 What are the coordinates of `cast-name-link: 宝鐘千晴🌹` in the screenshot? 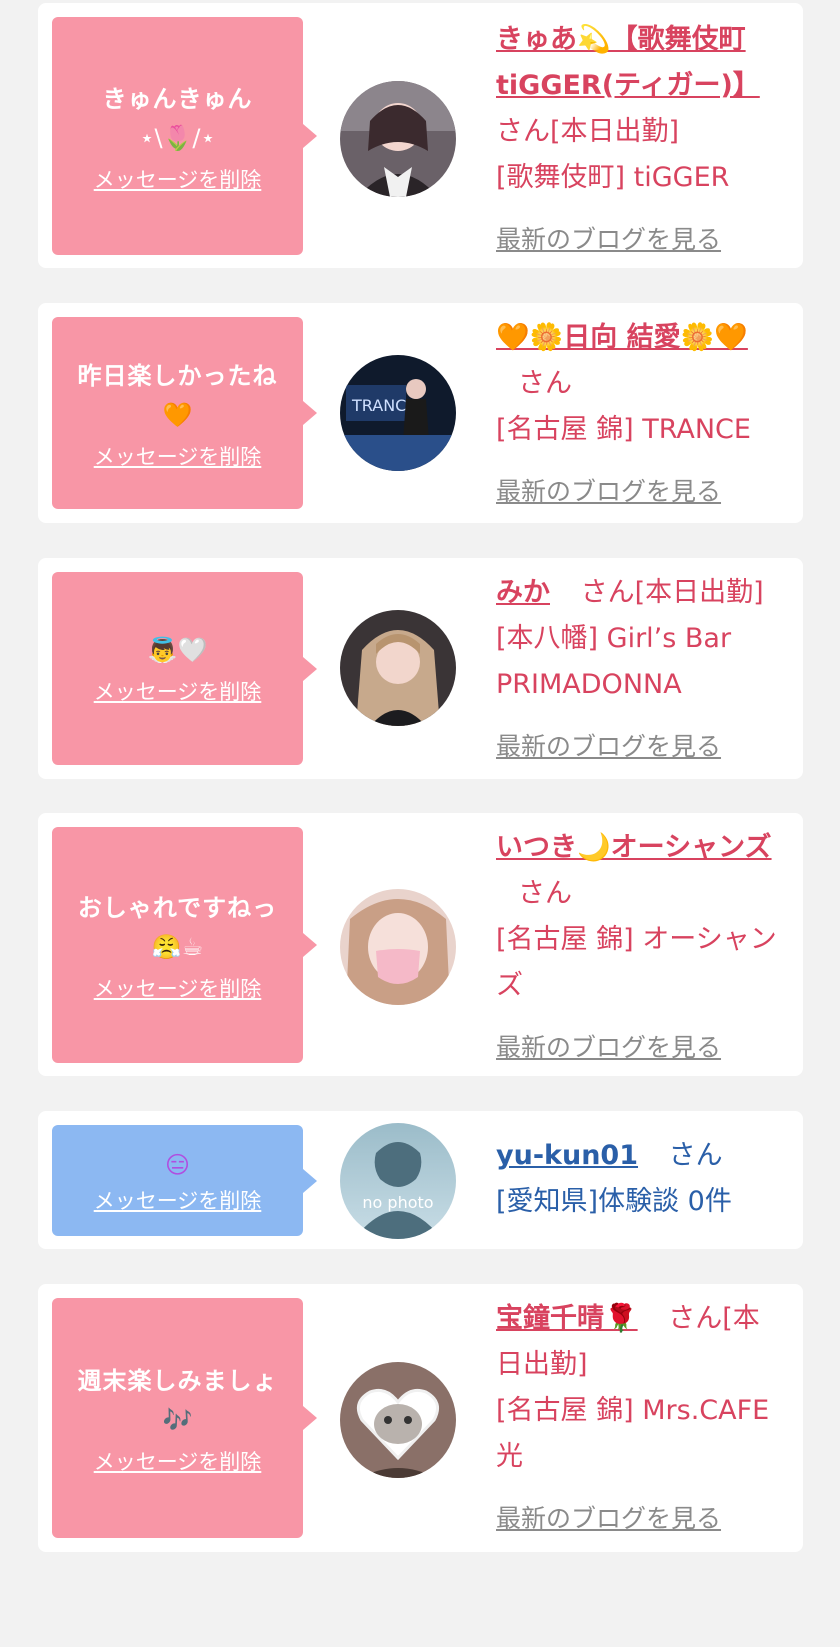 It's located at (567, 1318).